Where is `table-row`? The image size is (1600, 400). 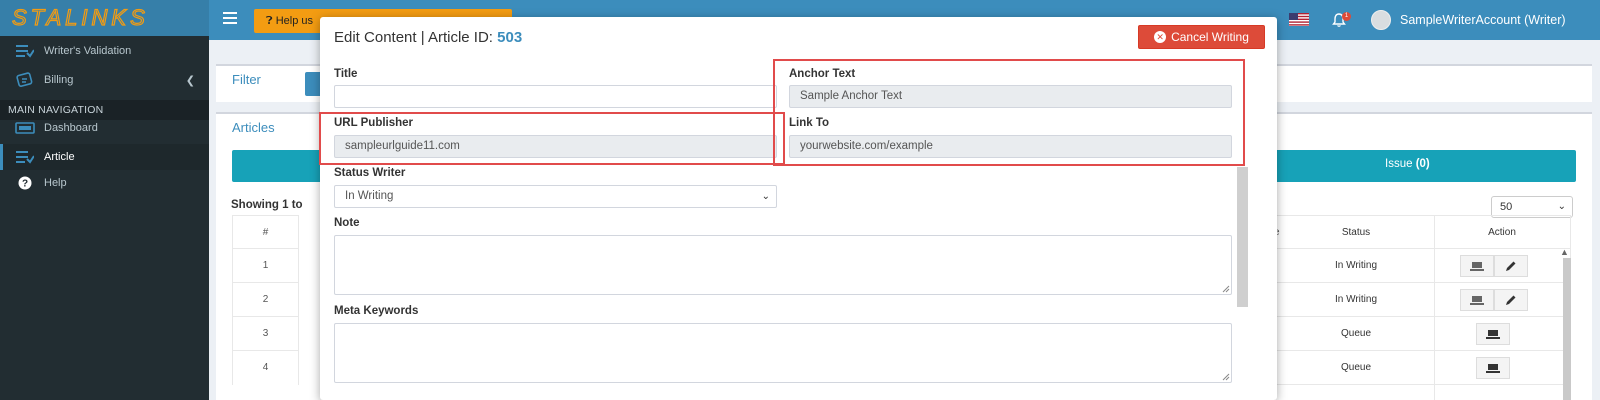 table-row is located at coordinates (1422, 392).